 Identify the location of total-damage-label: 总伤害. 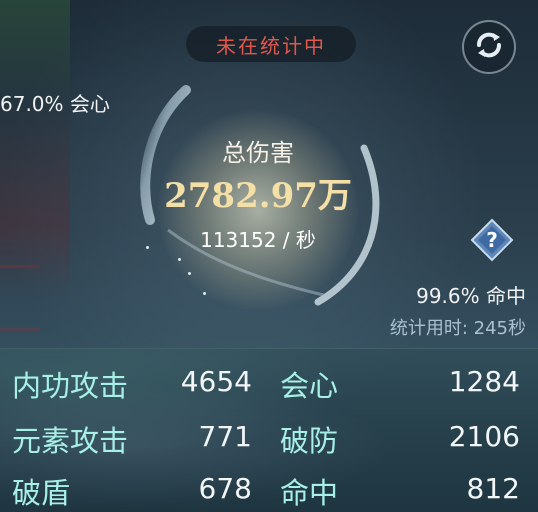
(258, 153).